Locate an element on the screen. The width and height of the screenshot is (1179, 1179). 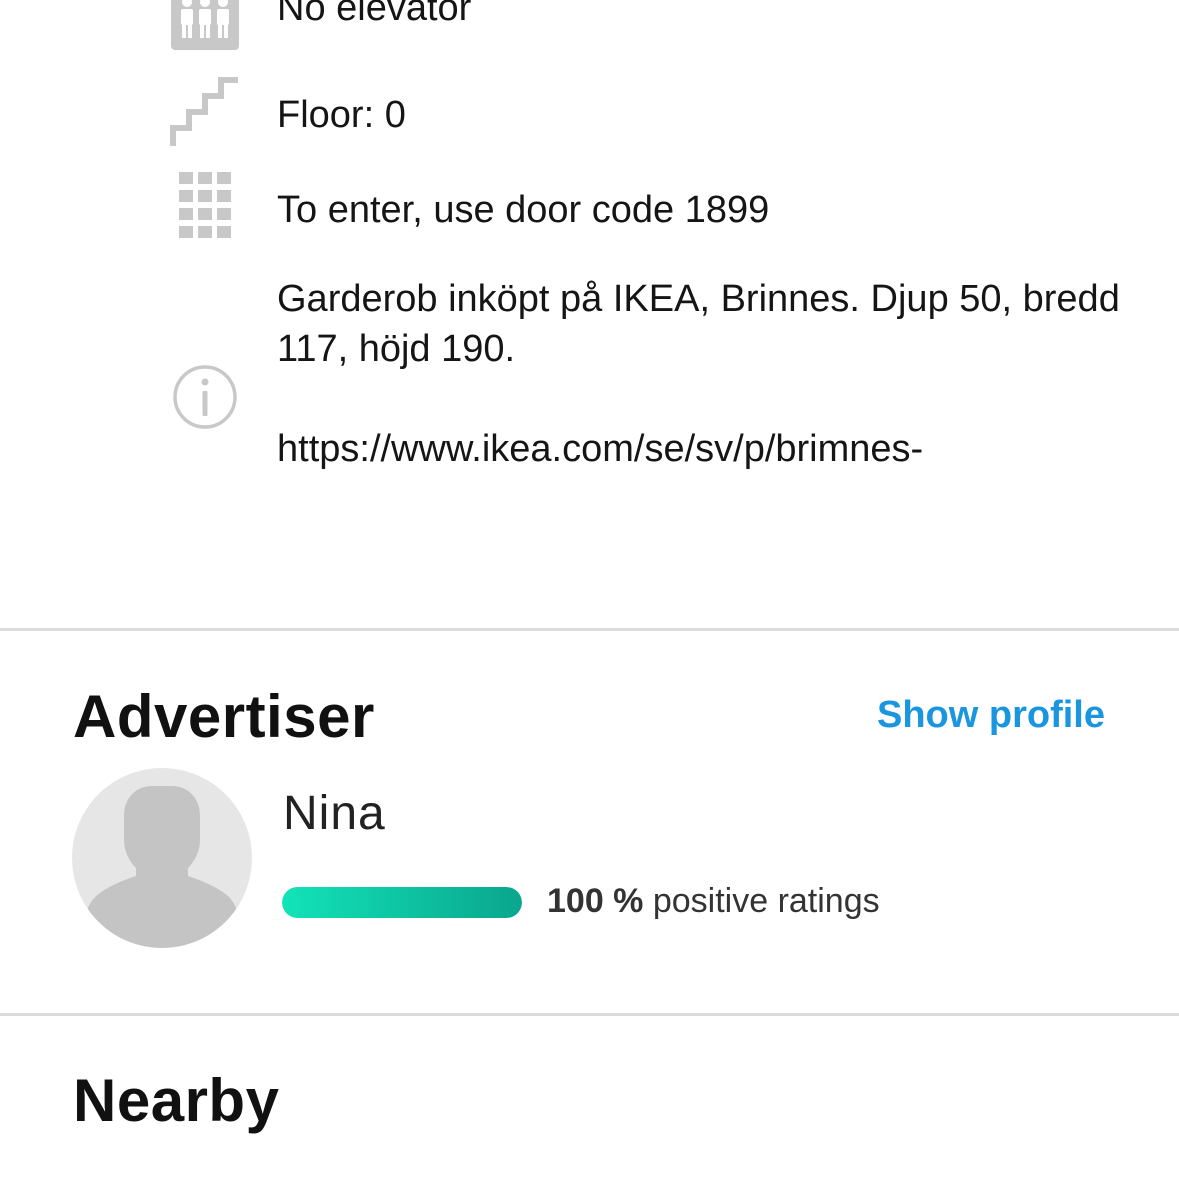
floor-text: Floor: 0 is located at coordinates (341, 115).